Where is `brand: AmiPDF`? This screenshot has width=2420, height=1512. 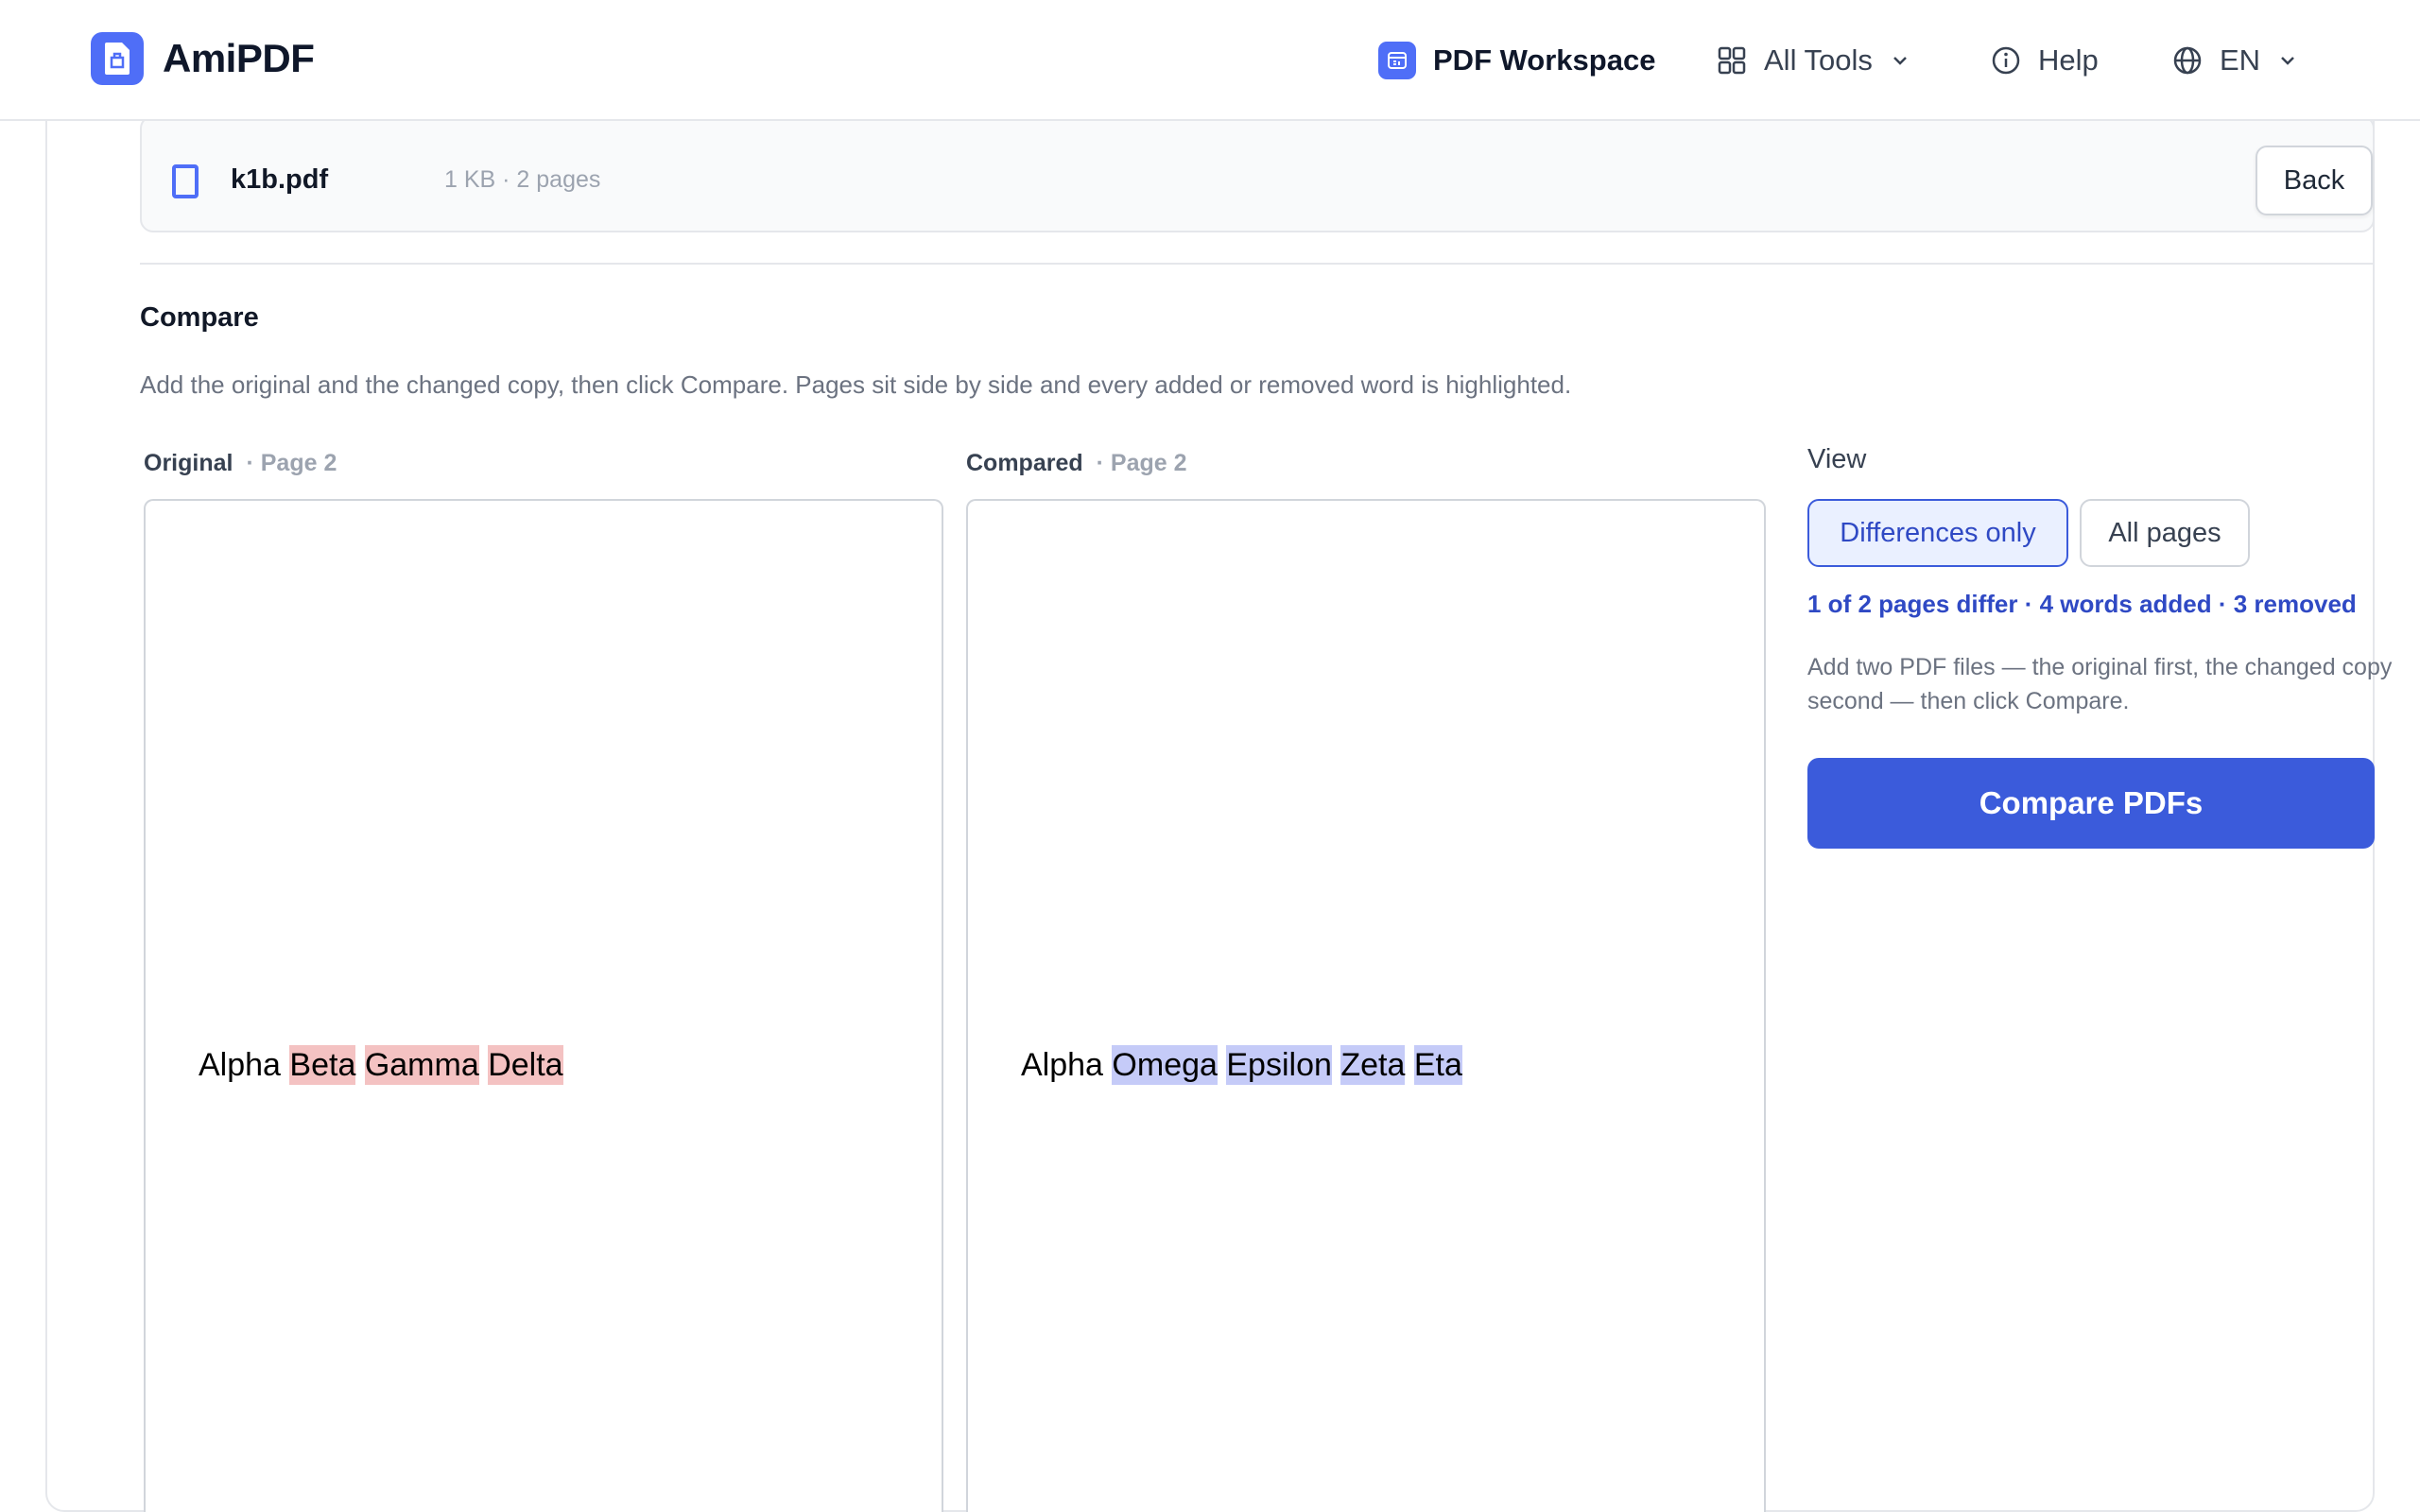
brand: AmiPDF is located at coordinates (203, 58).